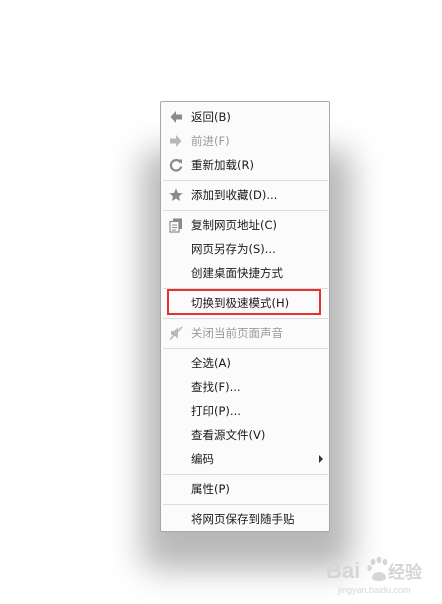 The width and height of the screenshot is (442, 604). I want to click on svg-text: jingyan.baidu.com, so click(374, 590).